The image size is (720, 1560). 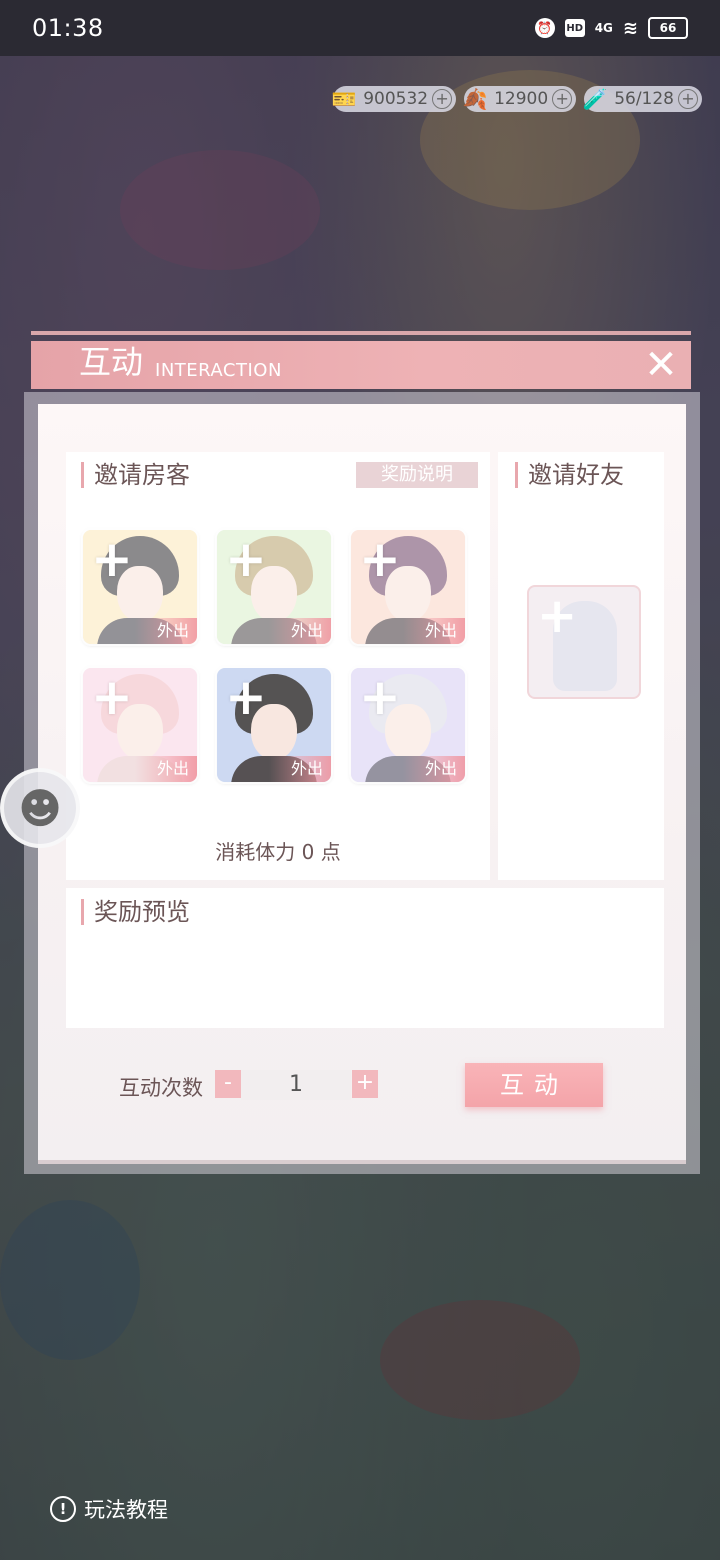 What do you see at coordinates (595, 99) in the screenshot?
I see `energy-bottle-icon: 🧪` at bounding box center [595, 99].